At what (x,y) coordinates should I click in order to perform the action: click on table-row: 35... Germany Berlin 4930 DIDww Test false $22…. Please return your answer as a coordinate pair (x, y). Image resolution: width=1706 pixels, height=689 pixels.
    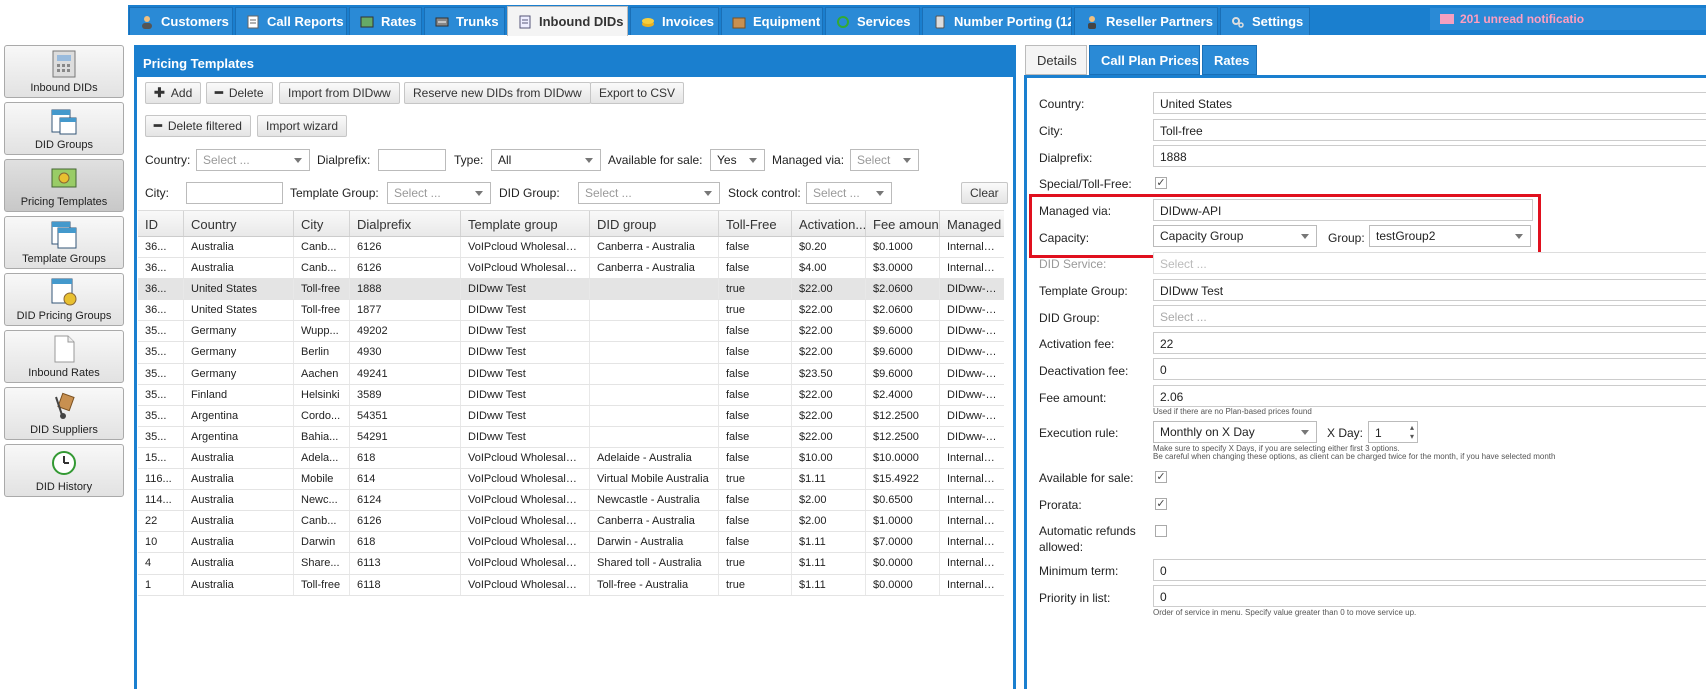
    Looking at the image, I should click on (571, 353).